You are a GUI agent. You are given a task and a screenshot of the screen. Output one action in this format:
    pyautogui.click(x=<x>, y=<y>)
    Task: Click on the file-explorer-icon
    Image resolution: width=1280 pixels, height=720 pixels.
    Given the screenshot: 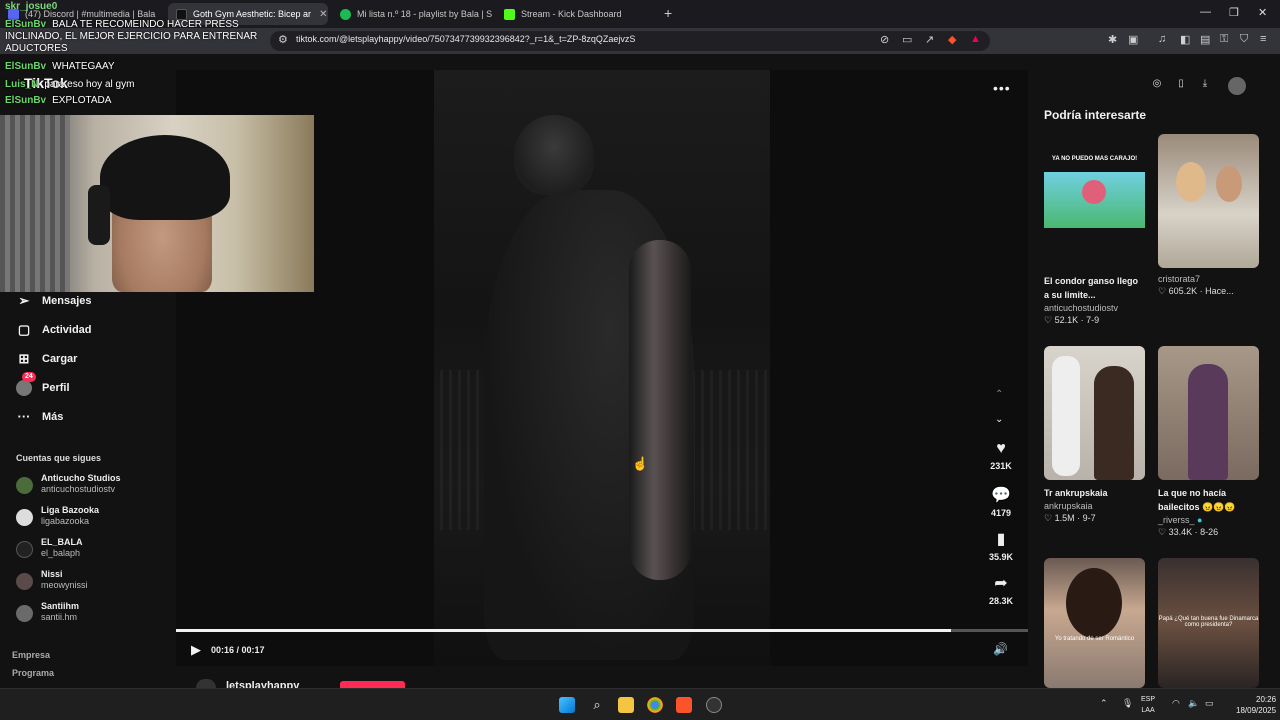 What is the action you would take?
    pyautogui.click(x=626, y=705)
    